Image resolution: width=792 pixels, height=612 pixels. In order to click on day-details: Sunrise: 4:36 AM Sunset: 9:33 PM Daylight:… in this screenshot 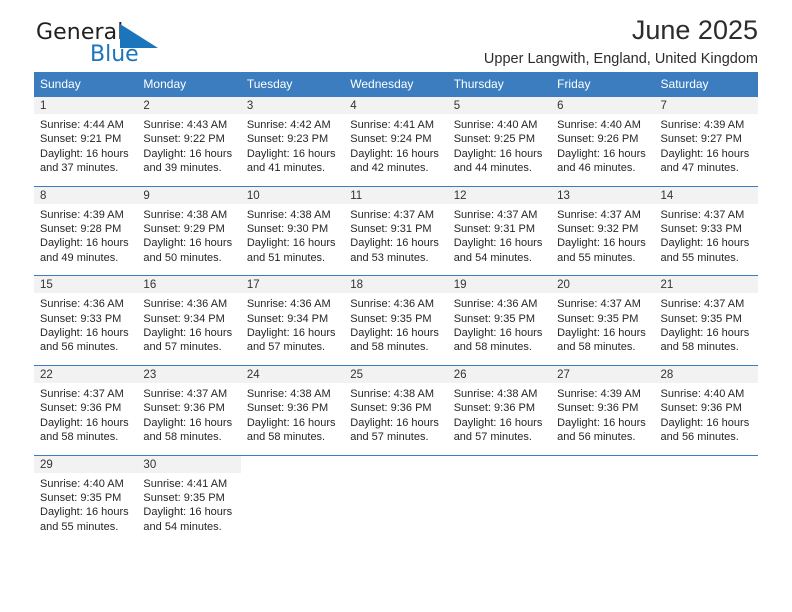, I will do `click(85, 329)`.